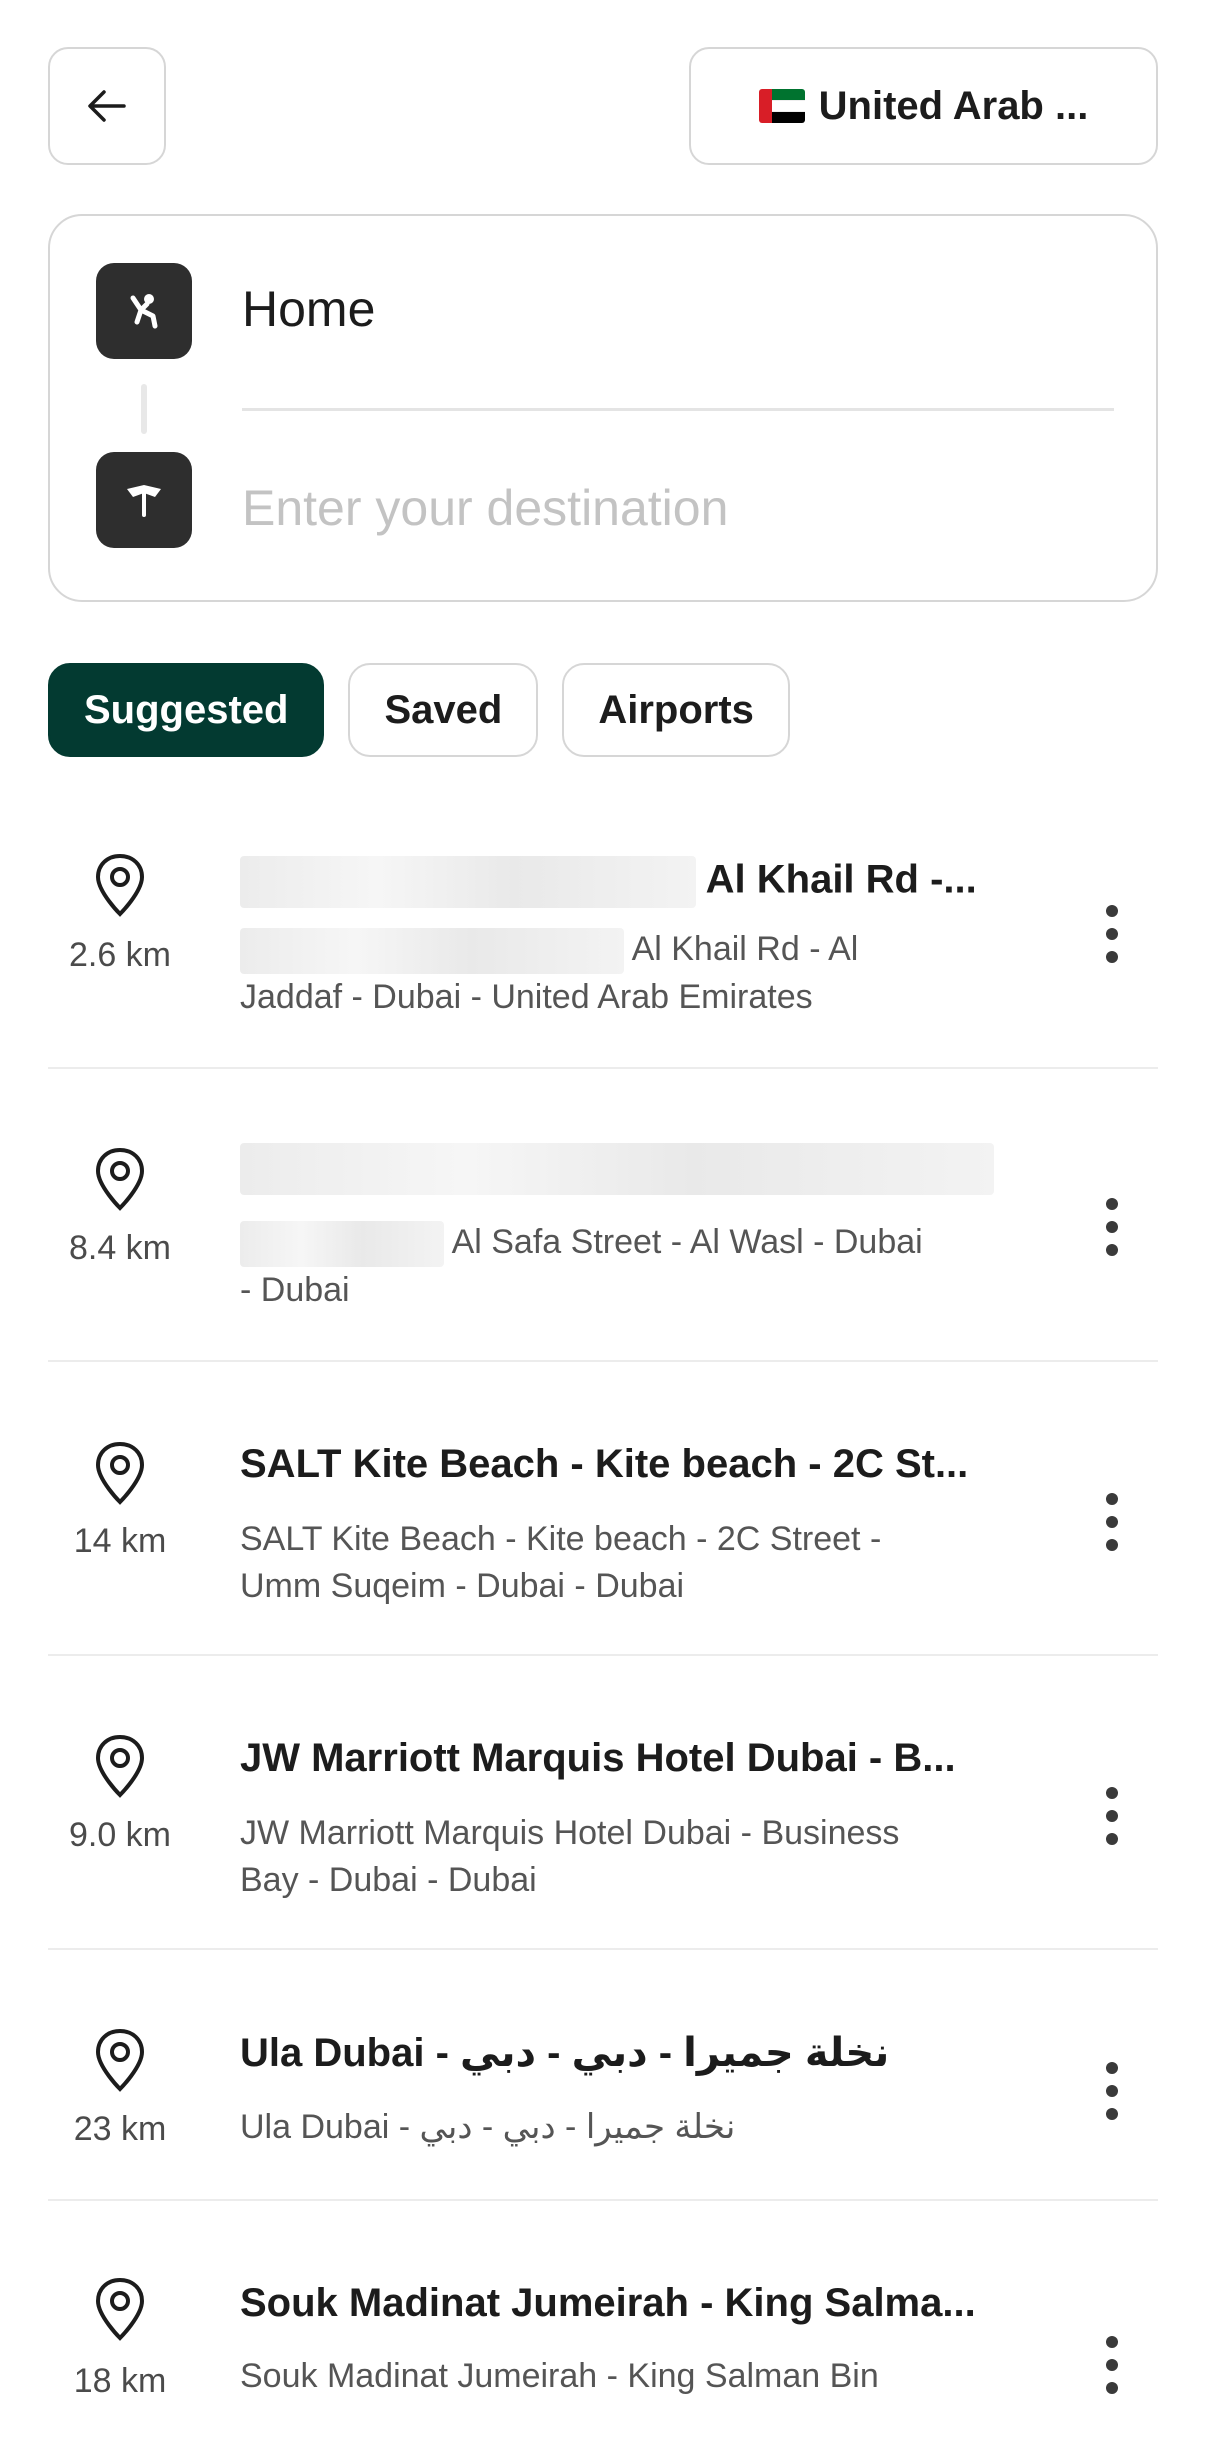 The image size is (1206, 2458). I want to click on place-title: Ula Dubai - نخلة جميرا - دبي - دبي, so click(565, 2053).